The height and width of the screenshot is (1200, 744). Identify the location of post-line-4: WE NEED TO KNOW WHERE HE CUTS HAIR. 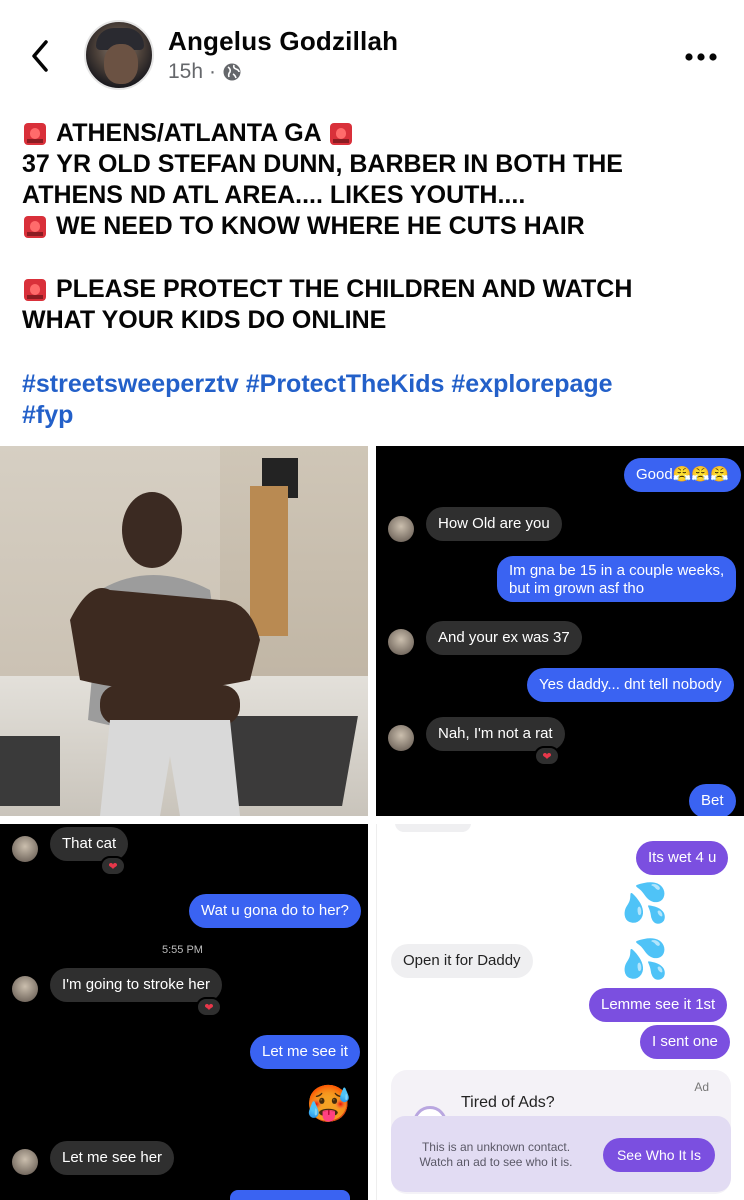
(320, 226).